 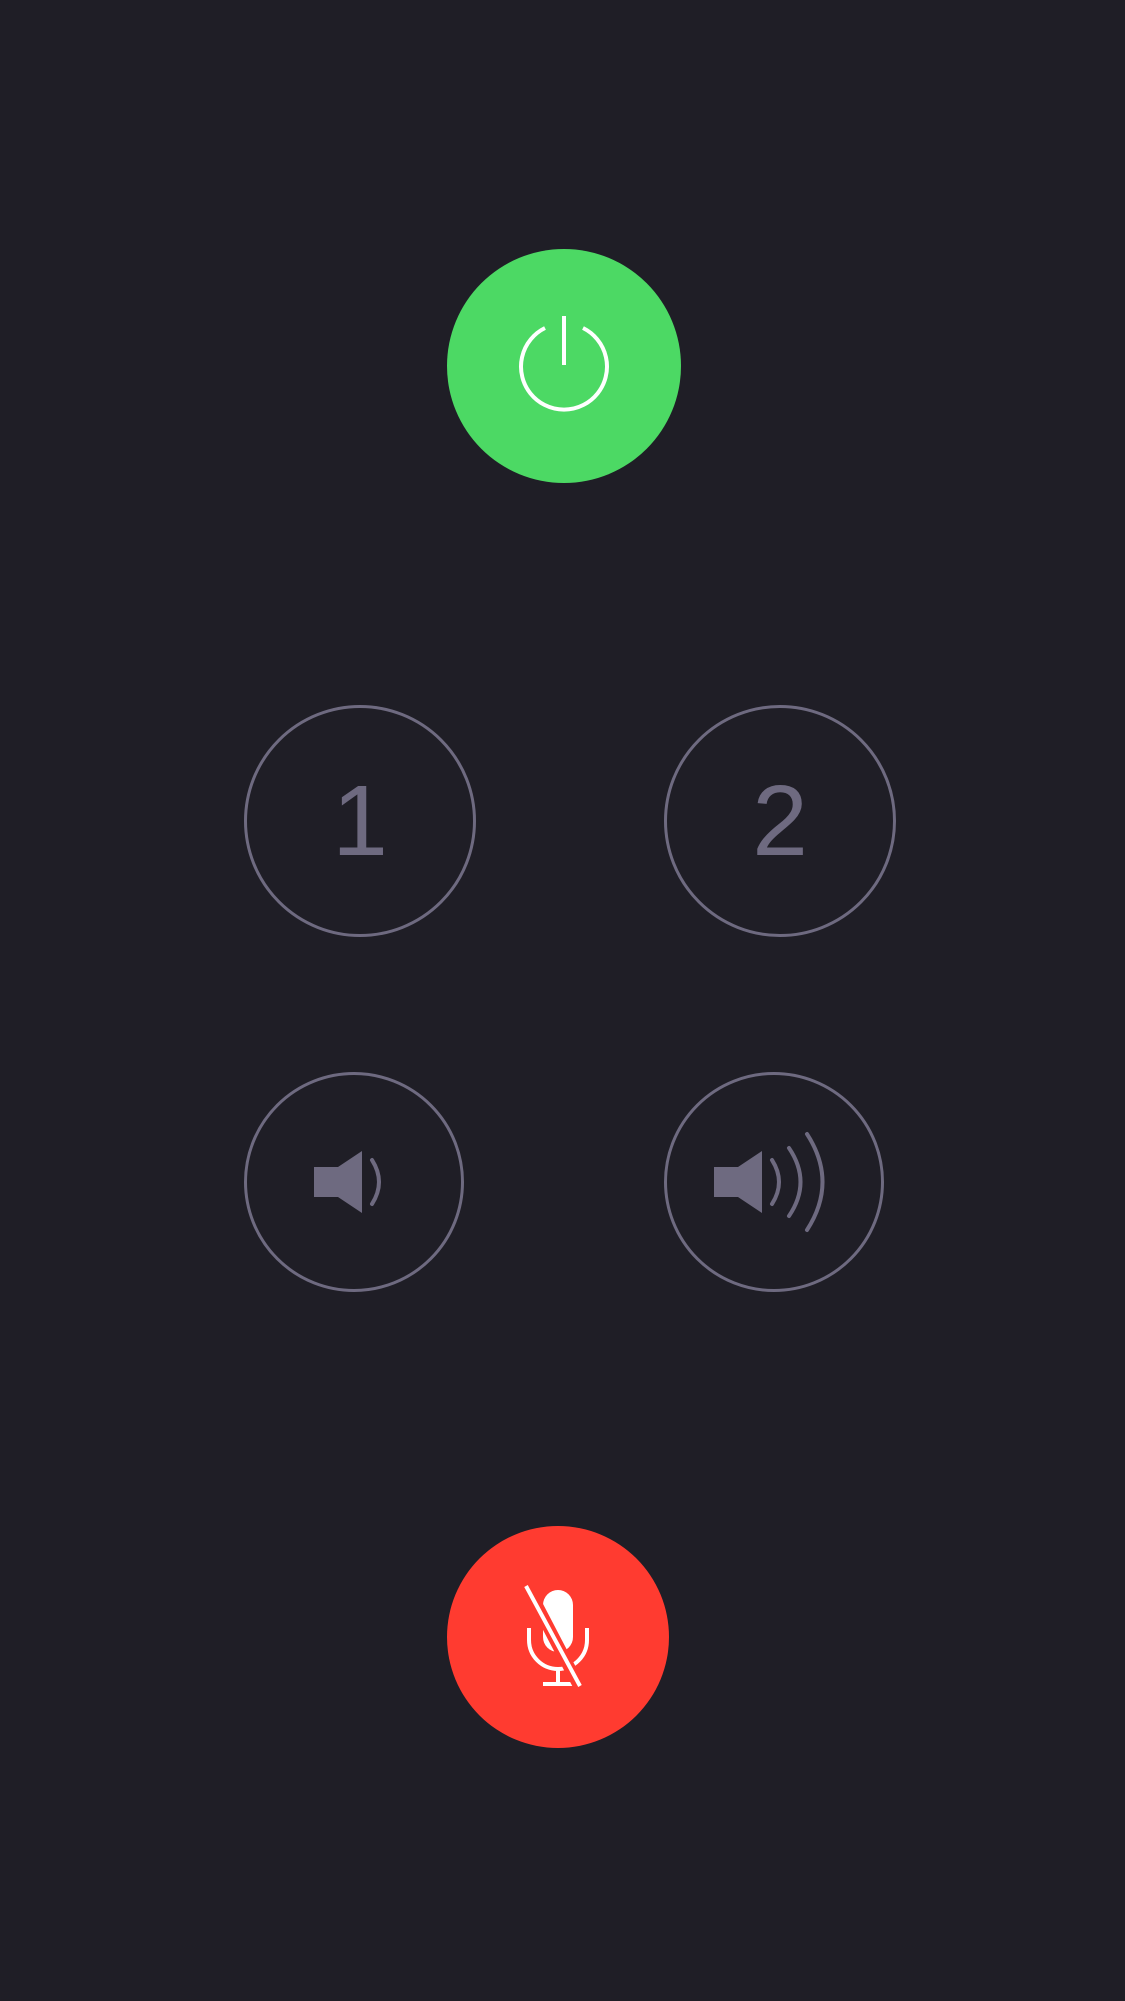 I want to click on preset-2-button: 2, so click(x=780, y=821).